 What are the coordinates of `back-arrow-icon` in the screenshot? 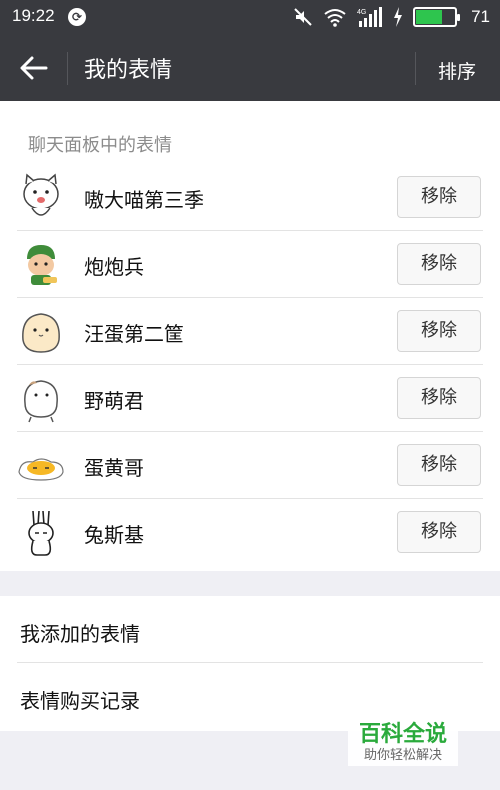 It's located at (34, 68).